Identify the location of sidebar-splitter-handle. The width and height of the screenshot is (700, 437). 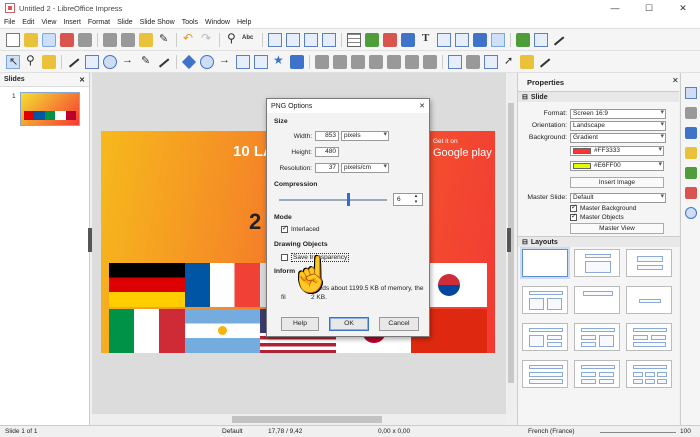
(509, 240).